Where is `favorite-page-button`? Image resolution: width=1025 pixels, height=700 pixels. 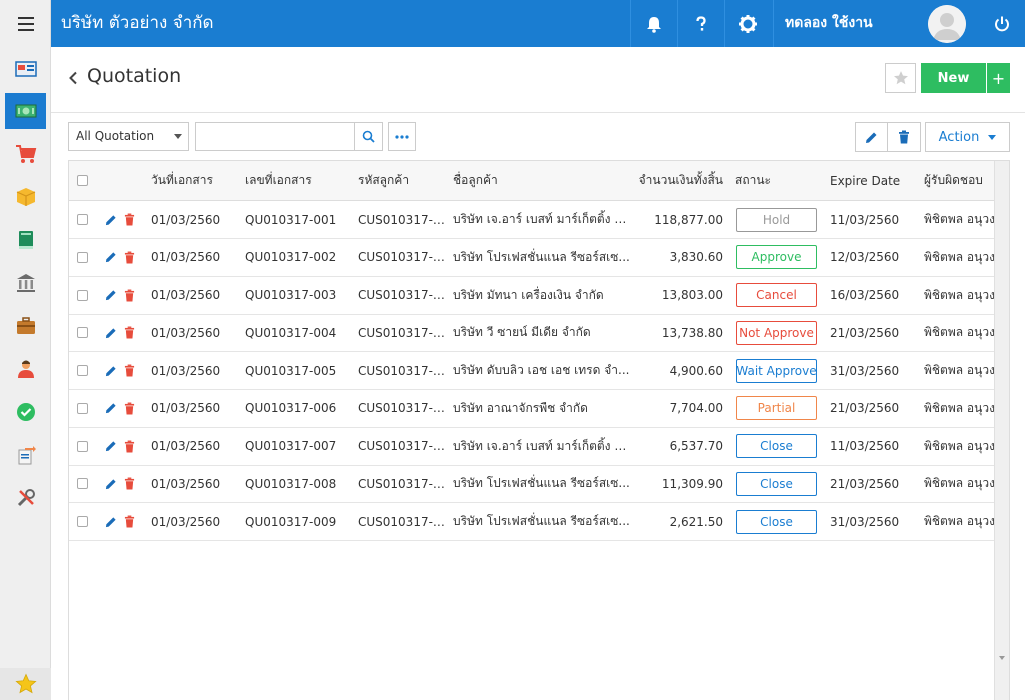 favorite-page-button is located at coordinates (900, 78).